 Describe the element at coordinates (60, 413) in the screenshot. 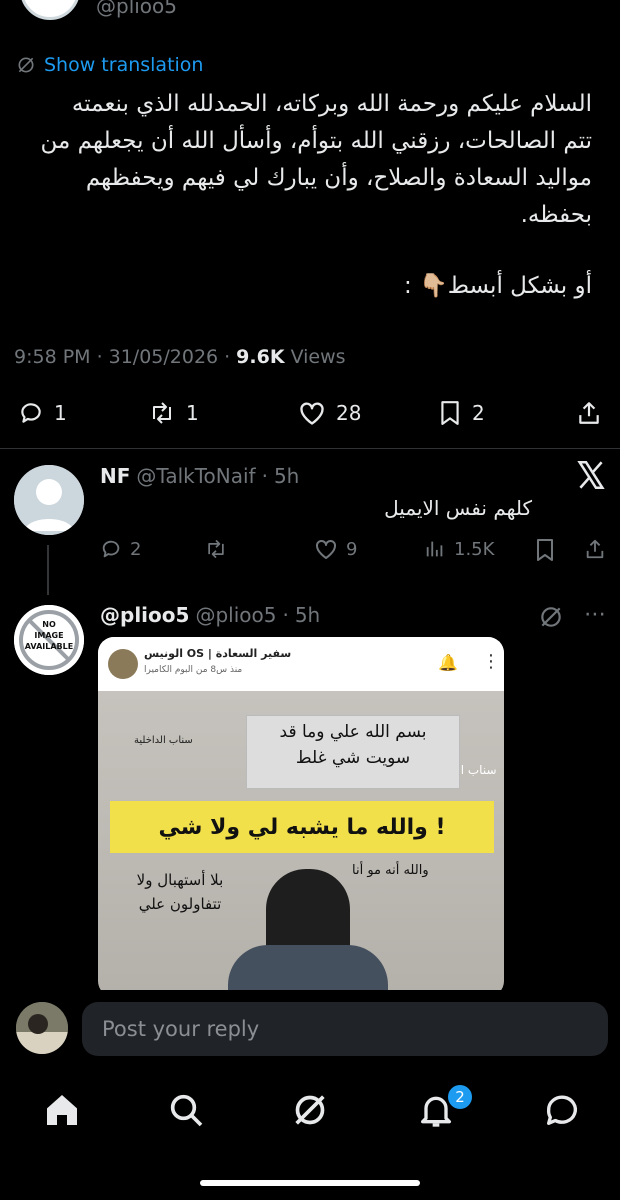

I see `reply-count: 1` at that location.